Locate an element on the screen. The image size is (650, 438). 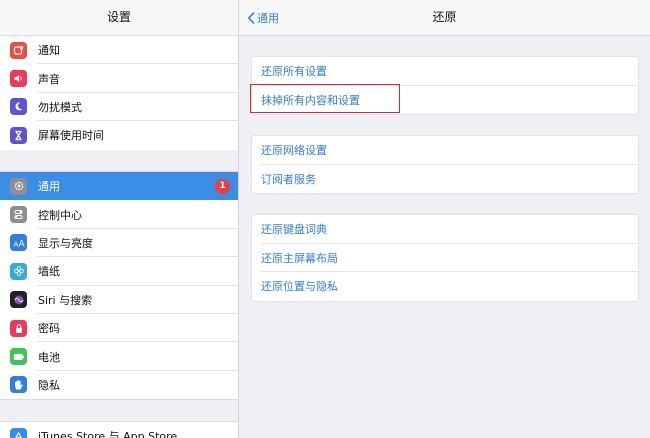
sidebar-item-label: 勿扰模式 is located at coordinates (60, 107).